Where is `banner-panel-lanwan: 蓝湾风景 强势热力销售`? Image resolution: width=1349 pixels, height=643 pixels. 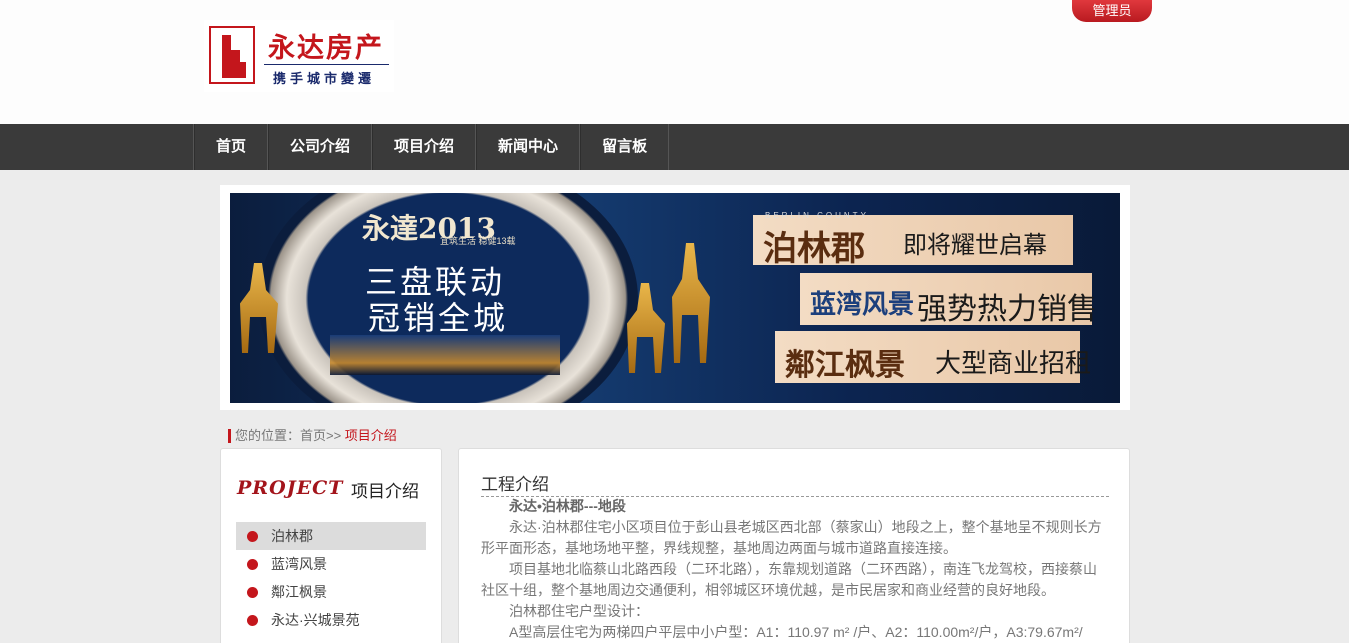 banner-panel-lanwan: 蓝湾风景 强势热力销售 is located at coordinates (948, 299).